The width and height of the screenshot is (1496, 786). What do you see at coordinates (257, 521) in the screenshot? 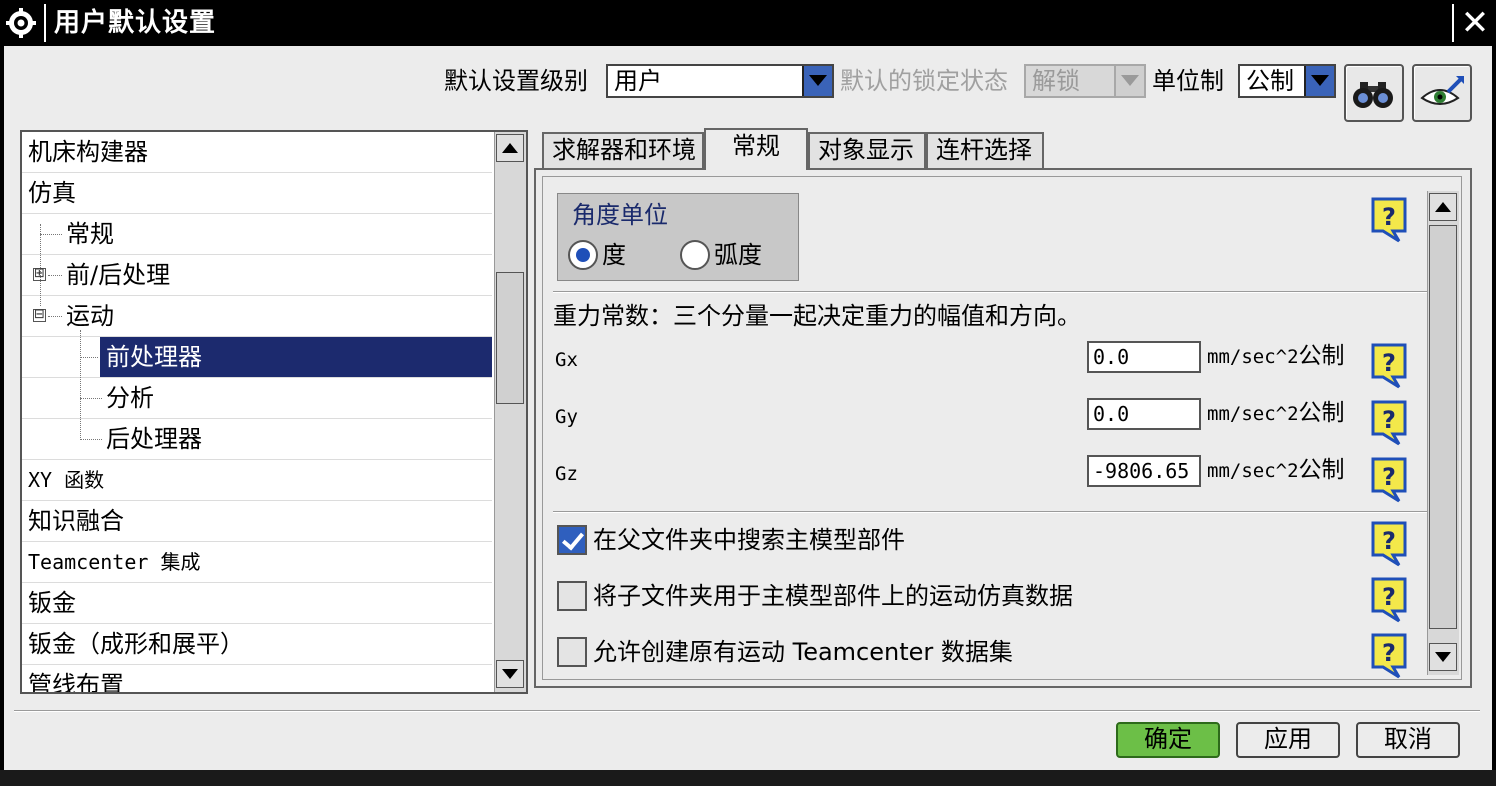
I see `tree-item: 知识融合` at bounding box center [257, 521].